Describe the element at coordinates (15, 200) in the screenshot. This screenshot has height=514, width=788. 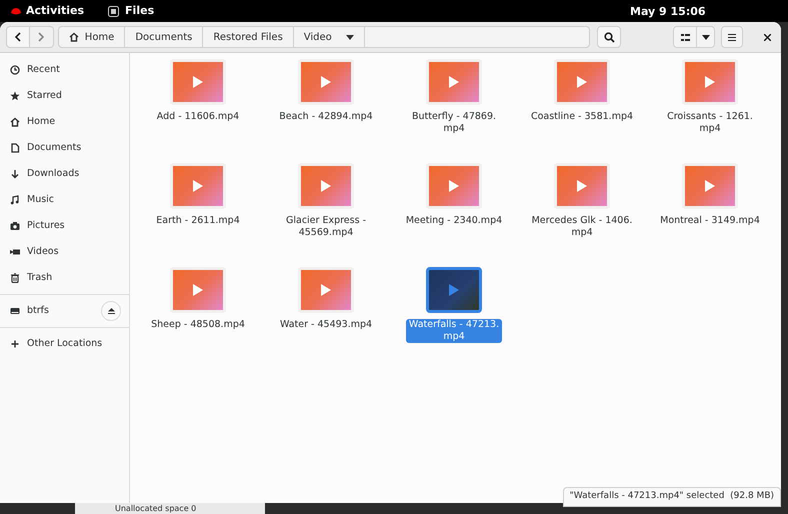
I see `music-note-icon` at that location.